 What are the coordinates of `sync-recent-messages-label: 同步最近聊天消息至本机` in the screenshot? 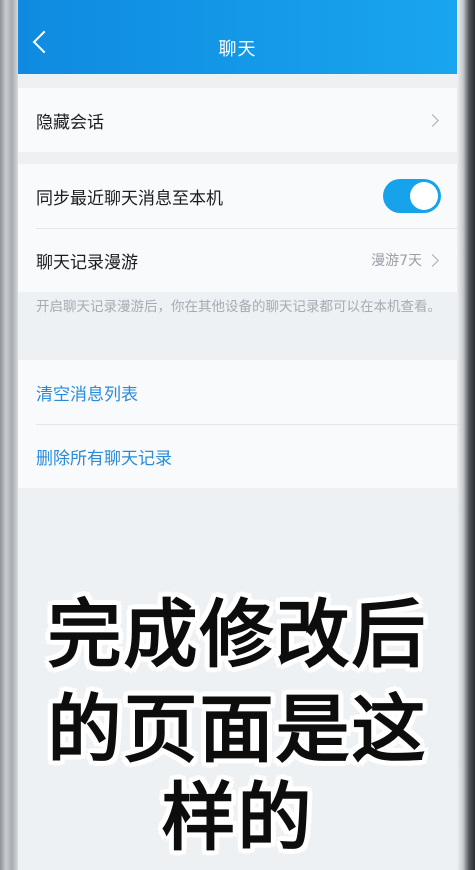 It's located at (129, 198).